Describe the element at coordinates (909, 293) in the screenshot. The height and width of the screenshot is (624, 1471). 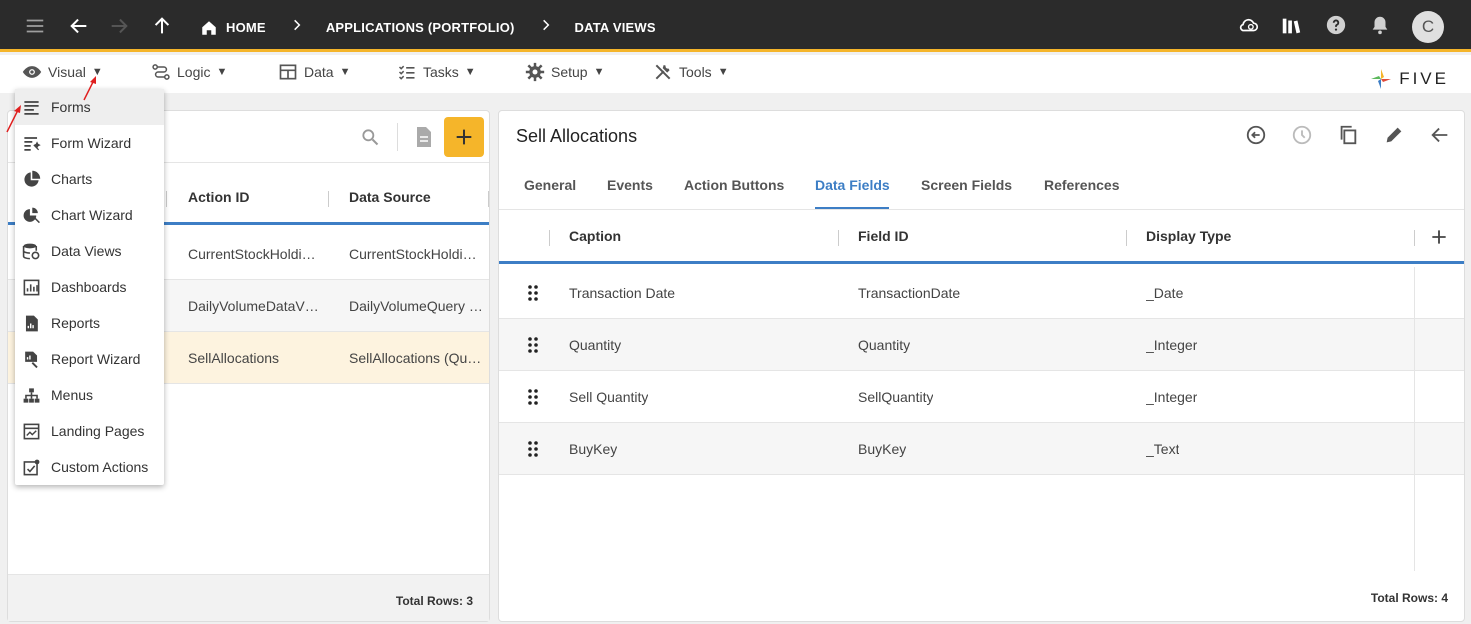
I see `cell-field-id: TransactionDate` at that location.